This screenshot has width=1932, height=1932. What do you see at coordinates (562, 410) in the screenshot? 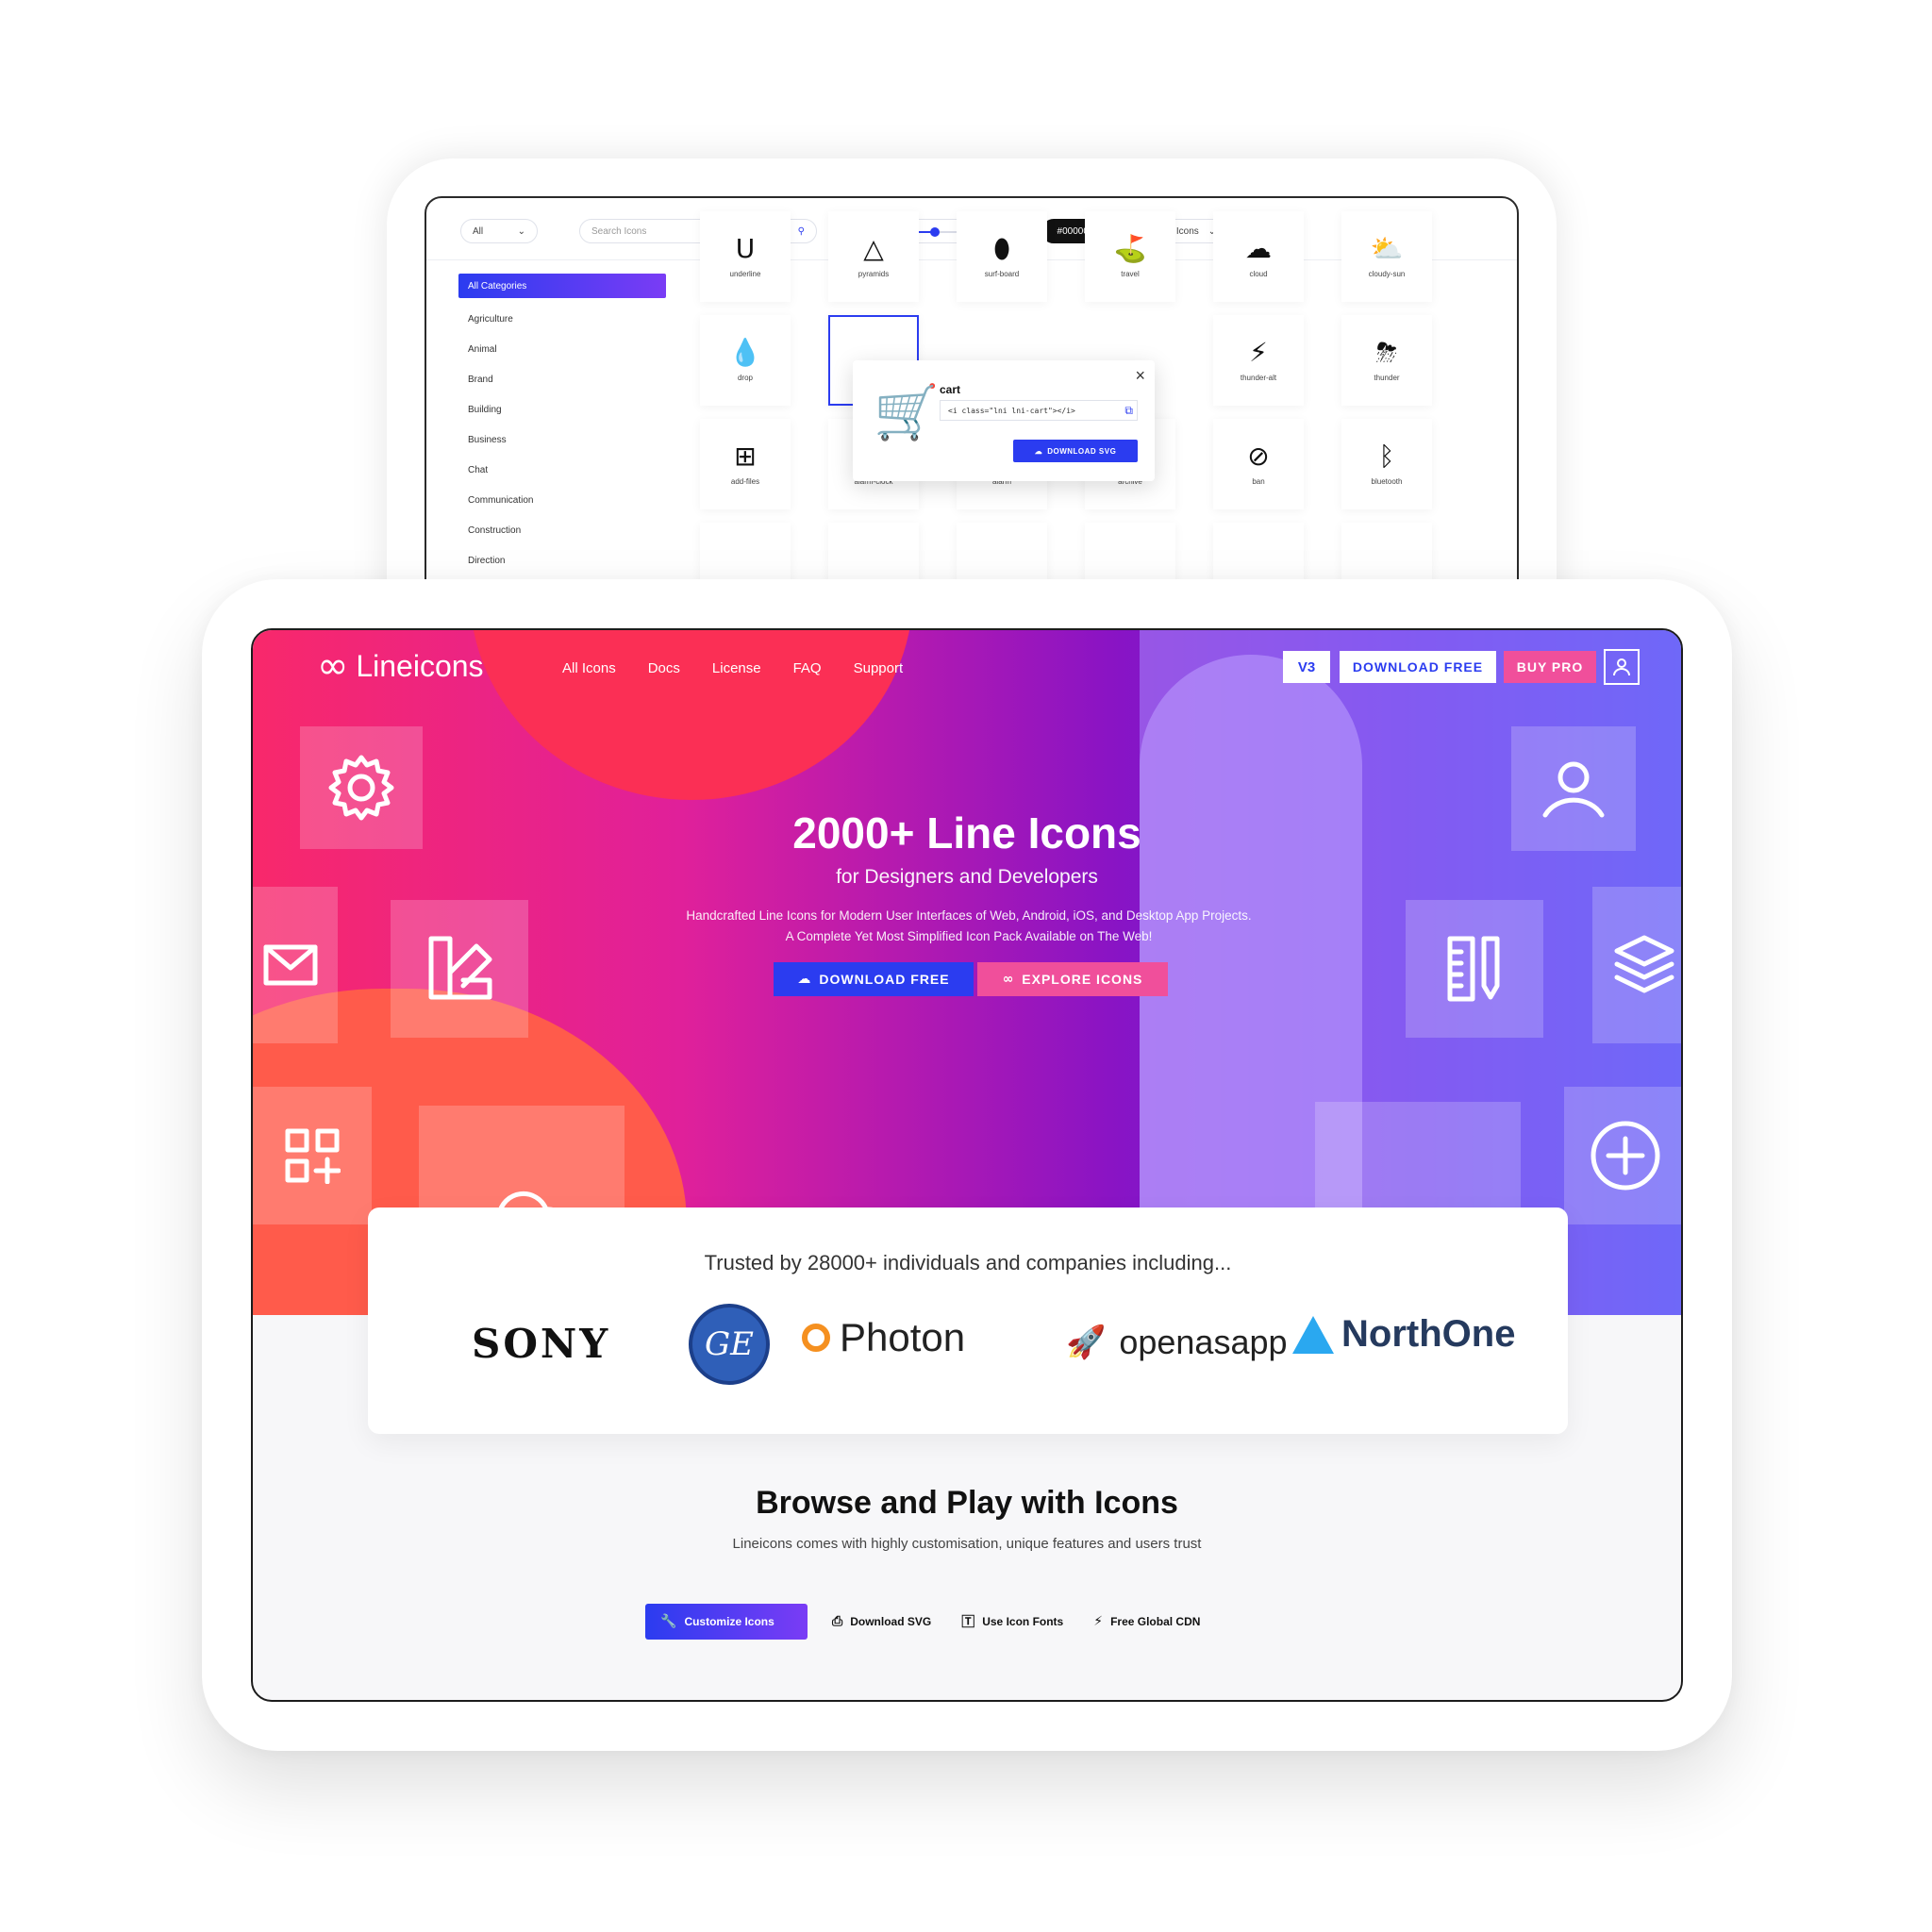
I see `category-item-building: Building` at bounding box center [562, 410].